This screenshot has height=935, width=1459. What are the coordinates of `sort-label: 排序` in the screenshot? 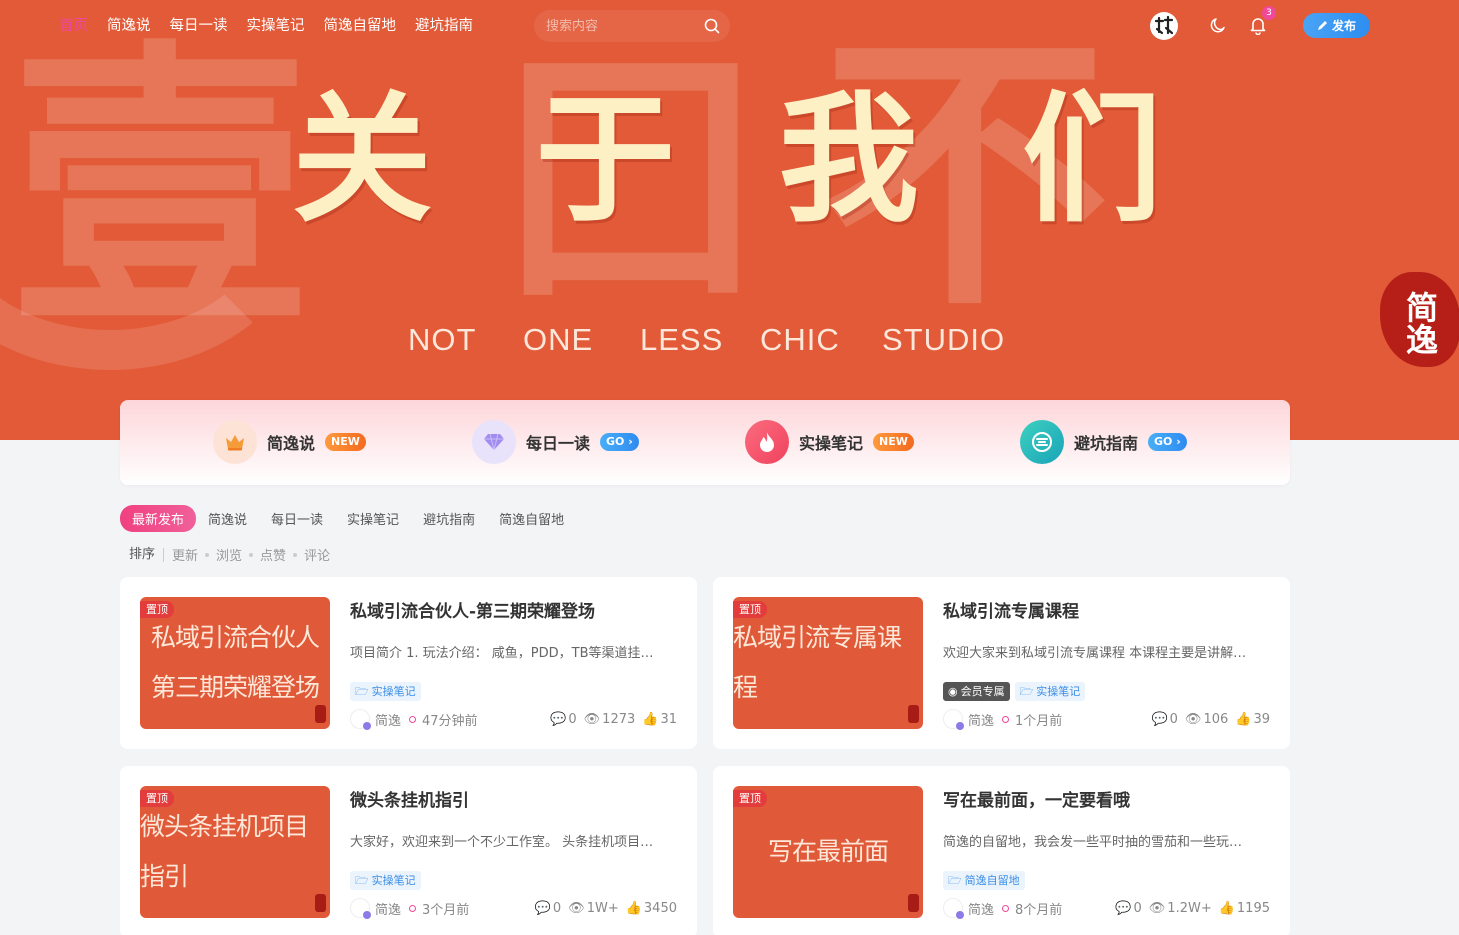 It's located at (147, 554).